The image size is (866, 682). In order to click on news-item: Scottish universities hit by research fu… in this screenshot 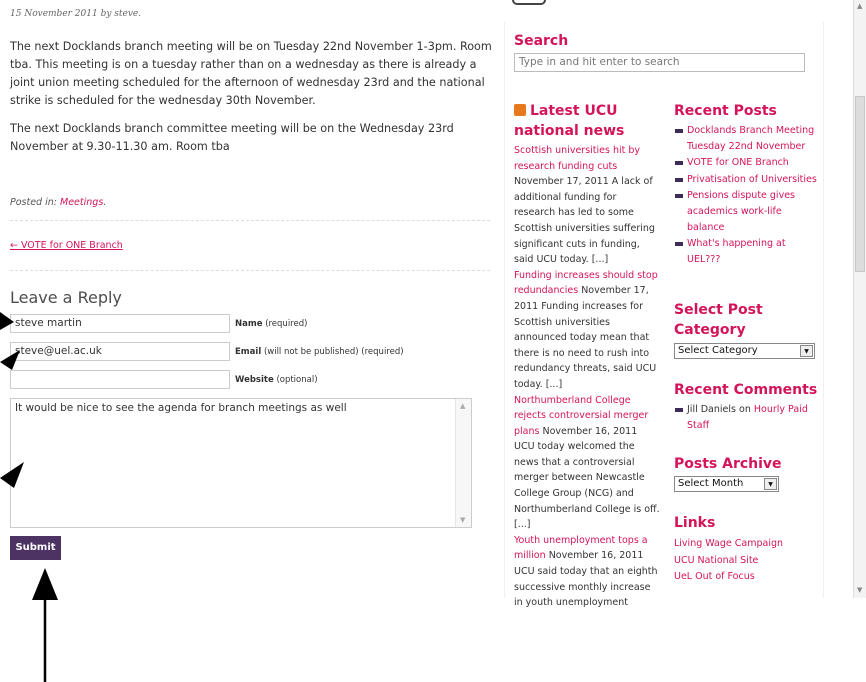, I will do `click(587, 205)`.